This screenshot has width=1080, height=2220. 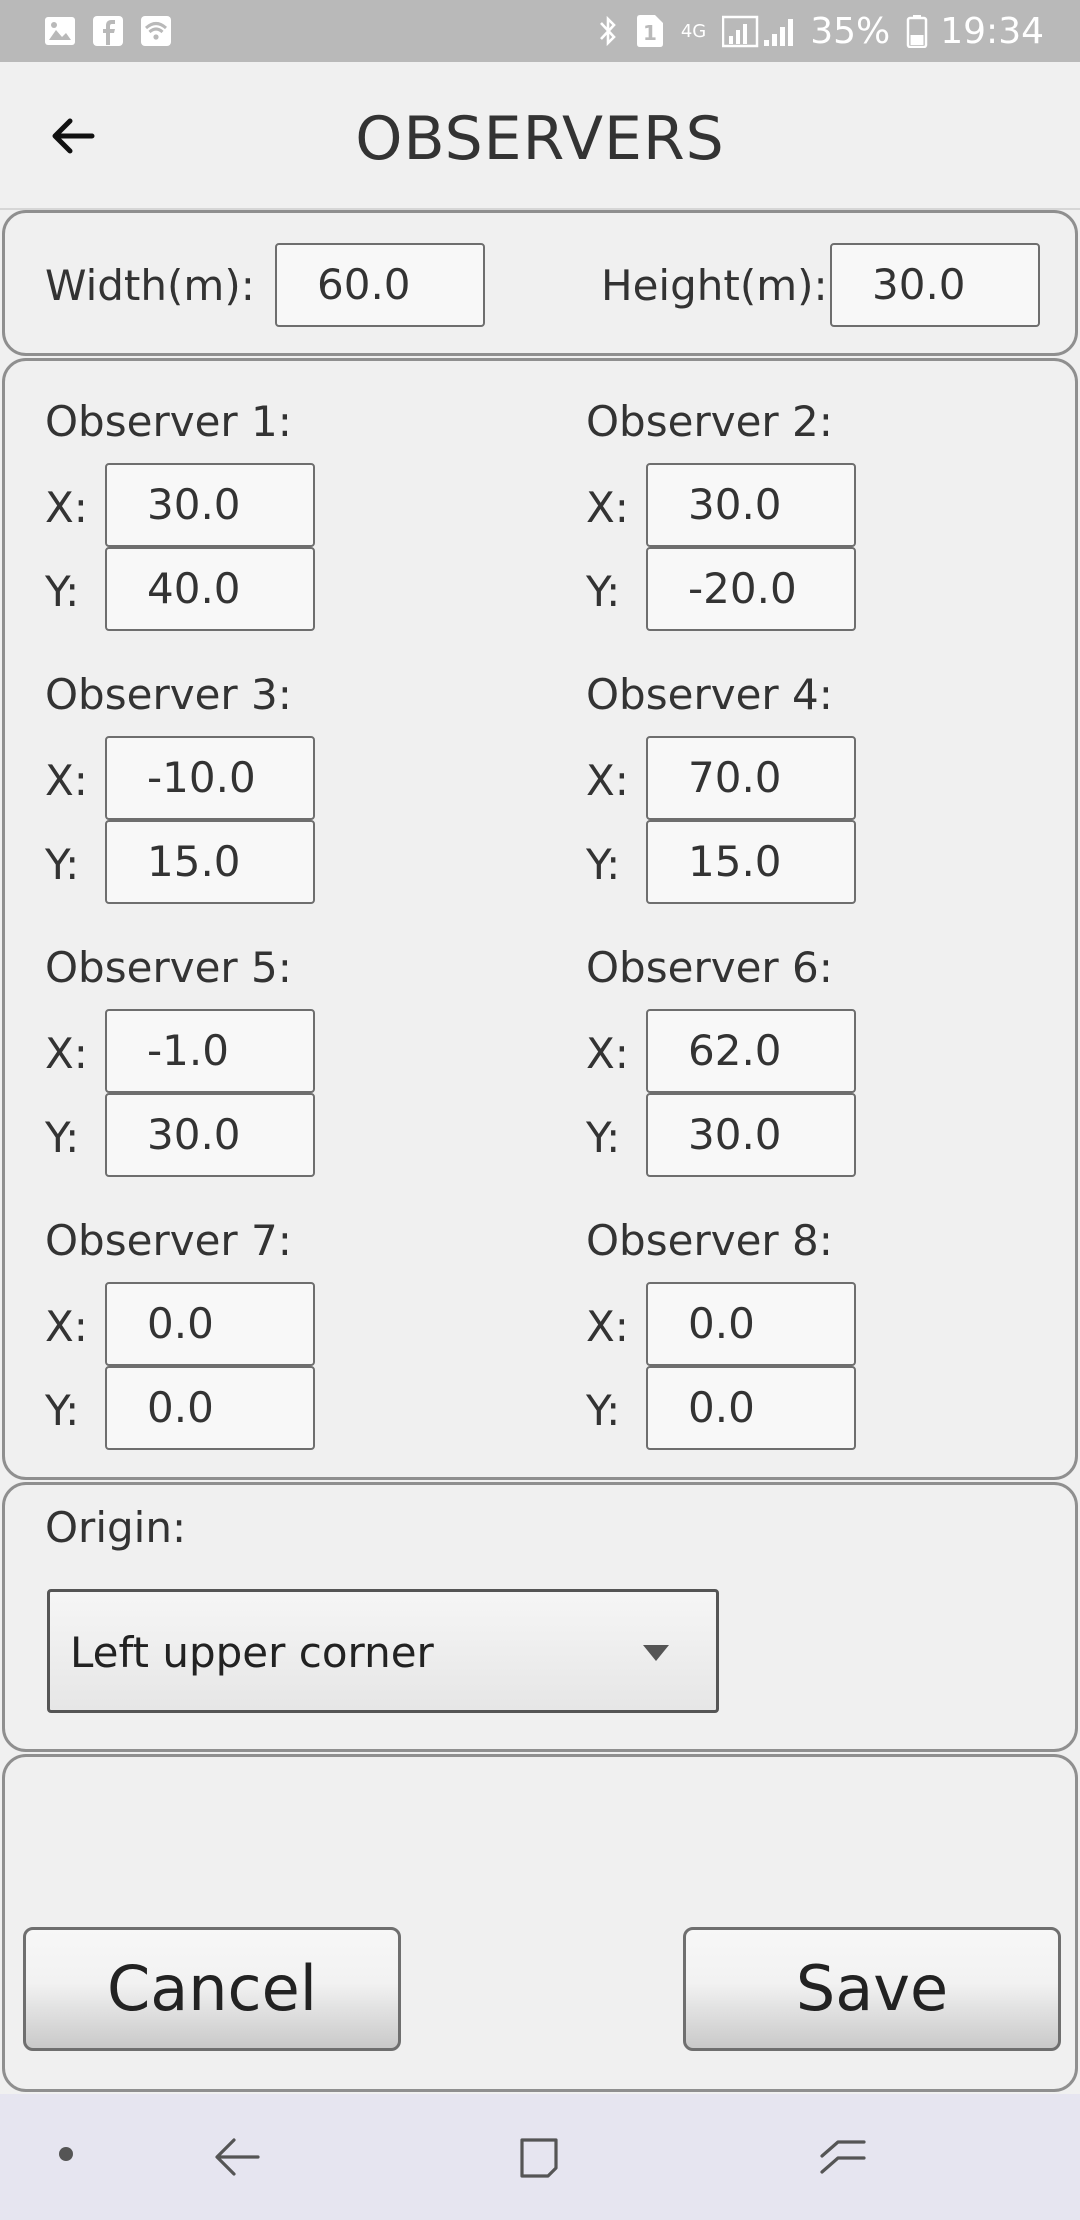 I want to click on observer-1-y-label: Y:, so click(x=62, y=591).